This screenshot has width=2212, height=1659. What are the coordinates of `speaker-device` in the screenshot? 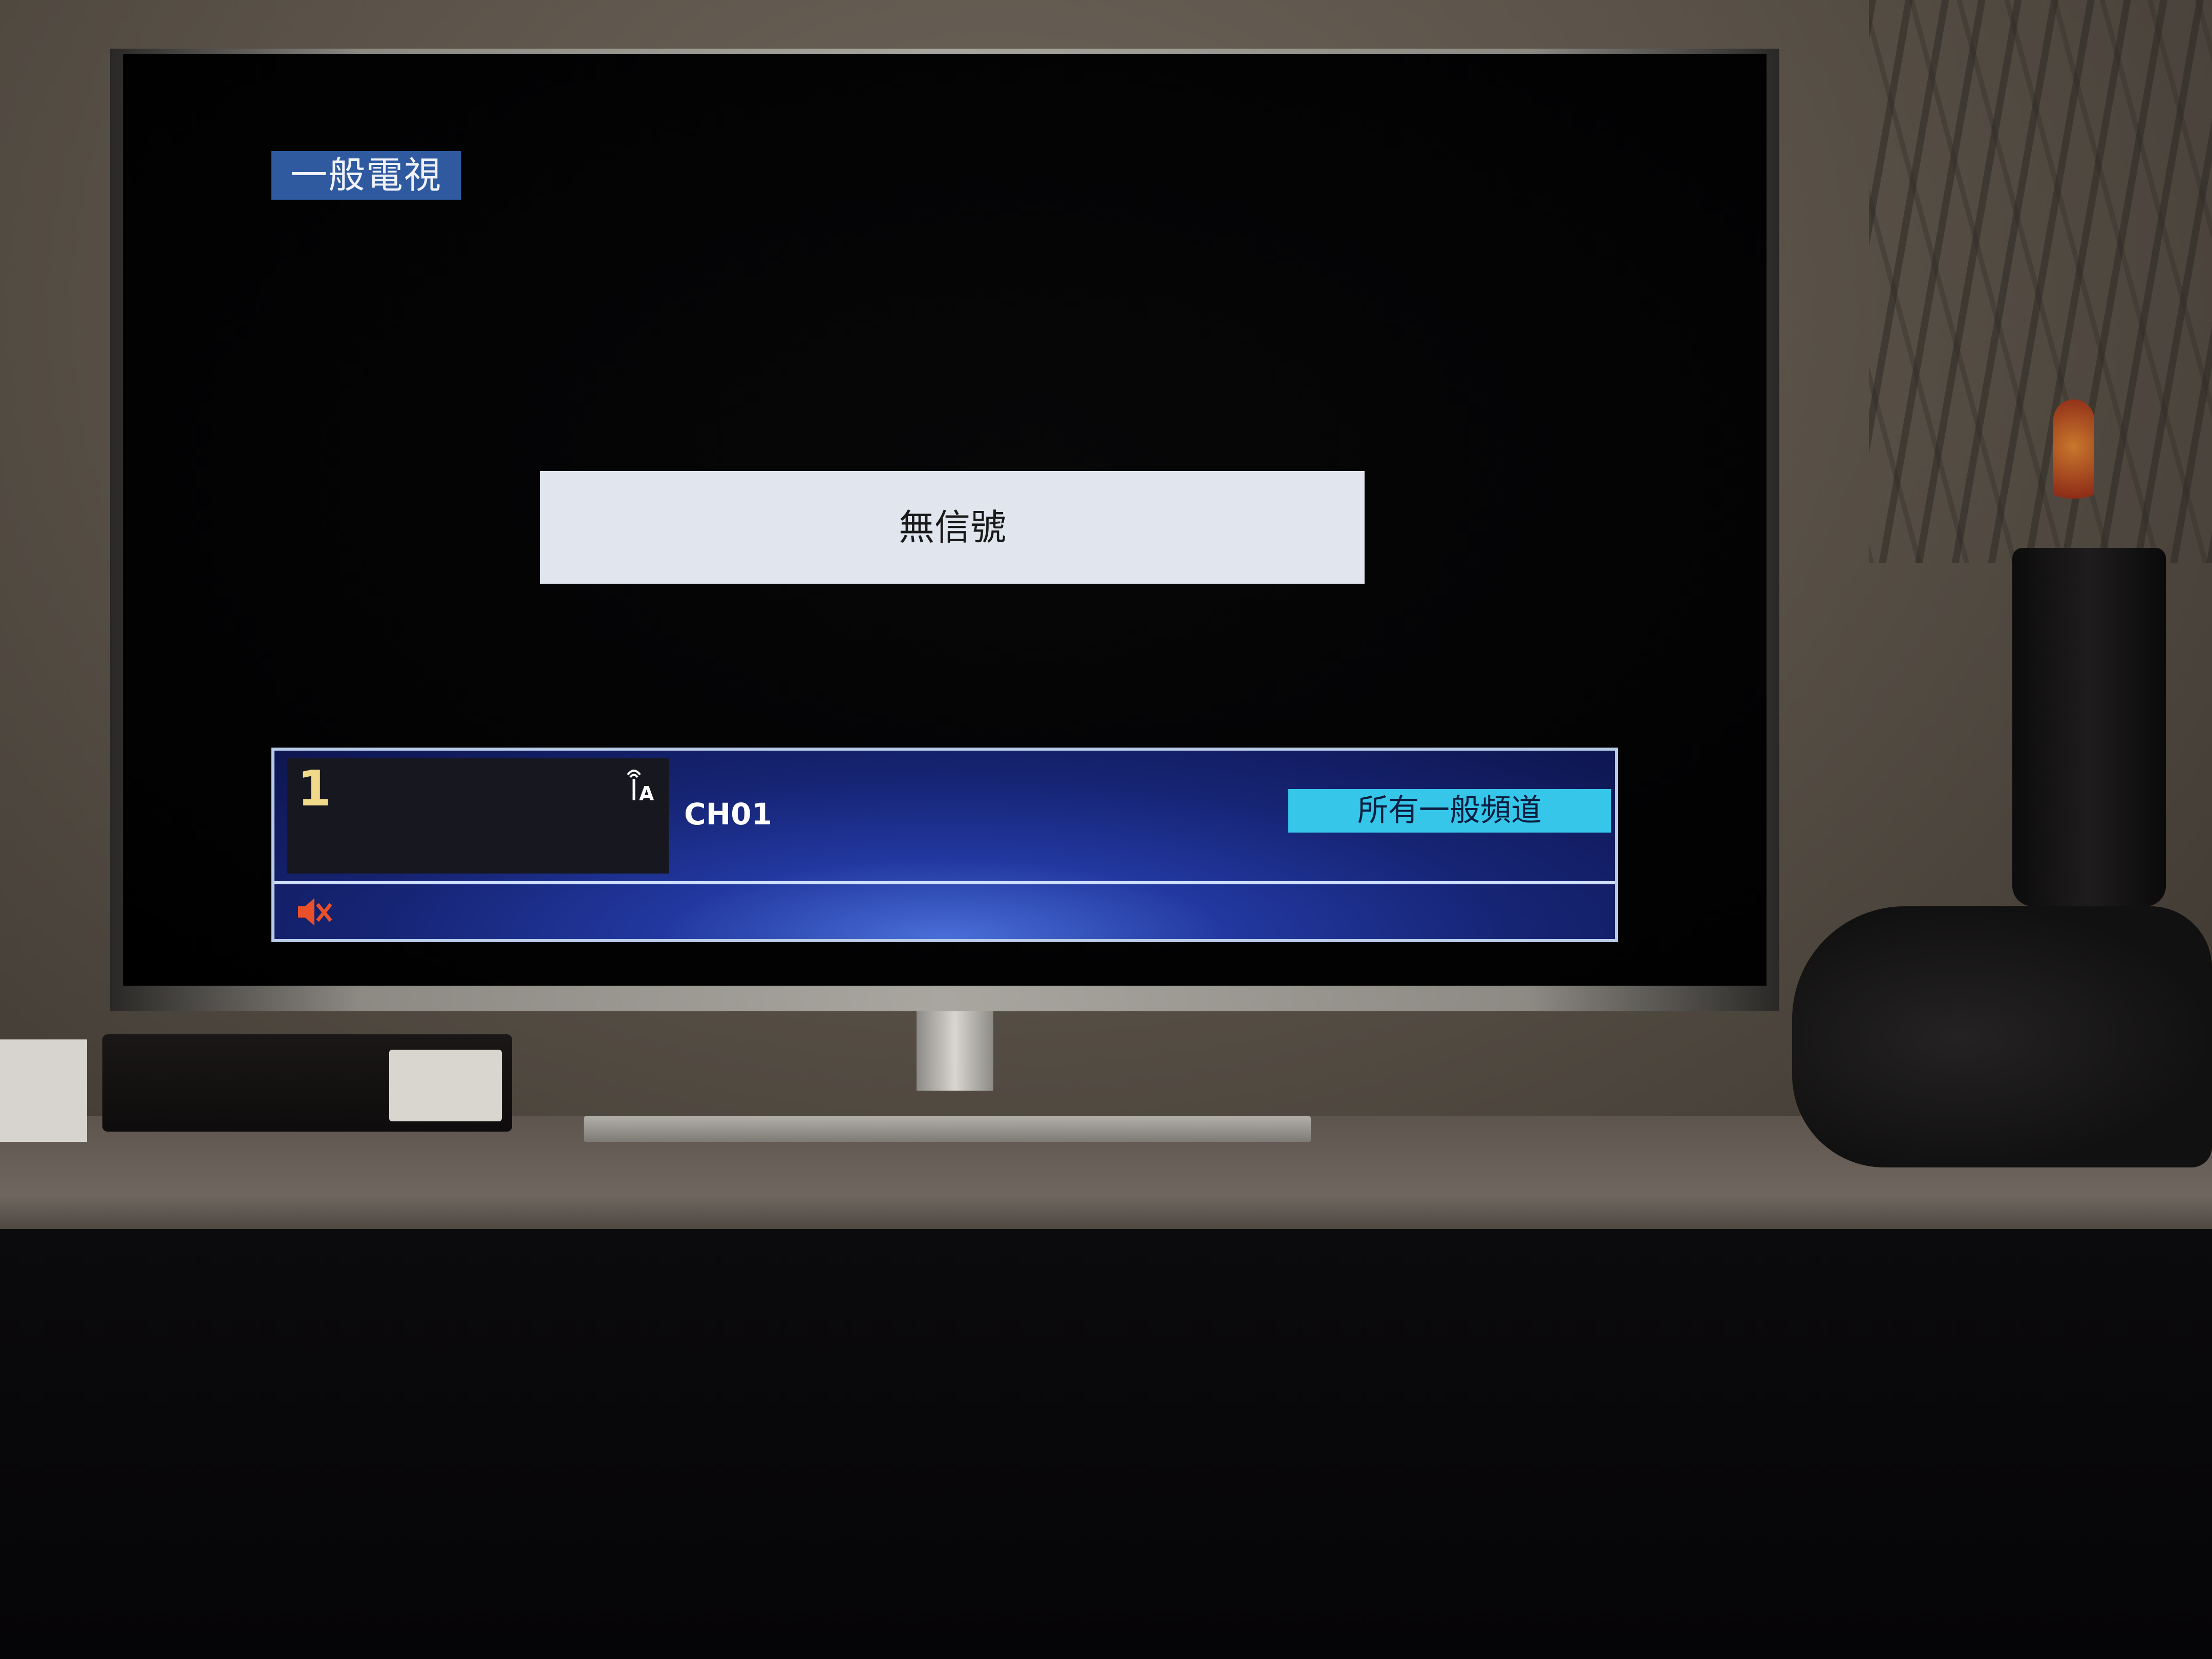 It's located at (2002, 1036).